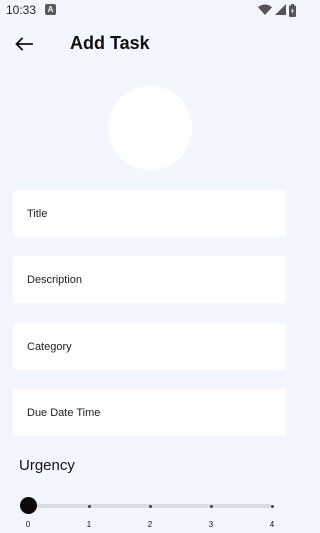 This screenshot has width=320, height=533. I want to click on task-image-placeholder, so click(150, 128).